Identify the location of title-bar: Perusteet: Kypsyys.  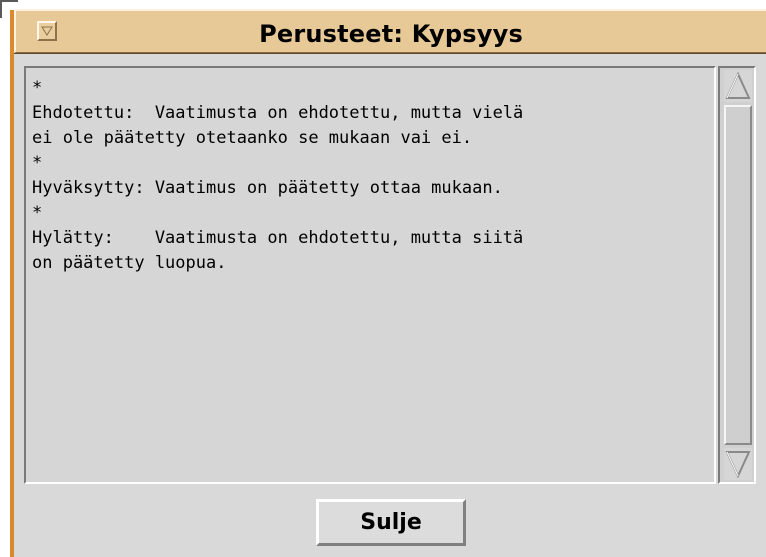
(390, 31).